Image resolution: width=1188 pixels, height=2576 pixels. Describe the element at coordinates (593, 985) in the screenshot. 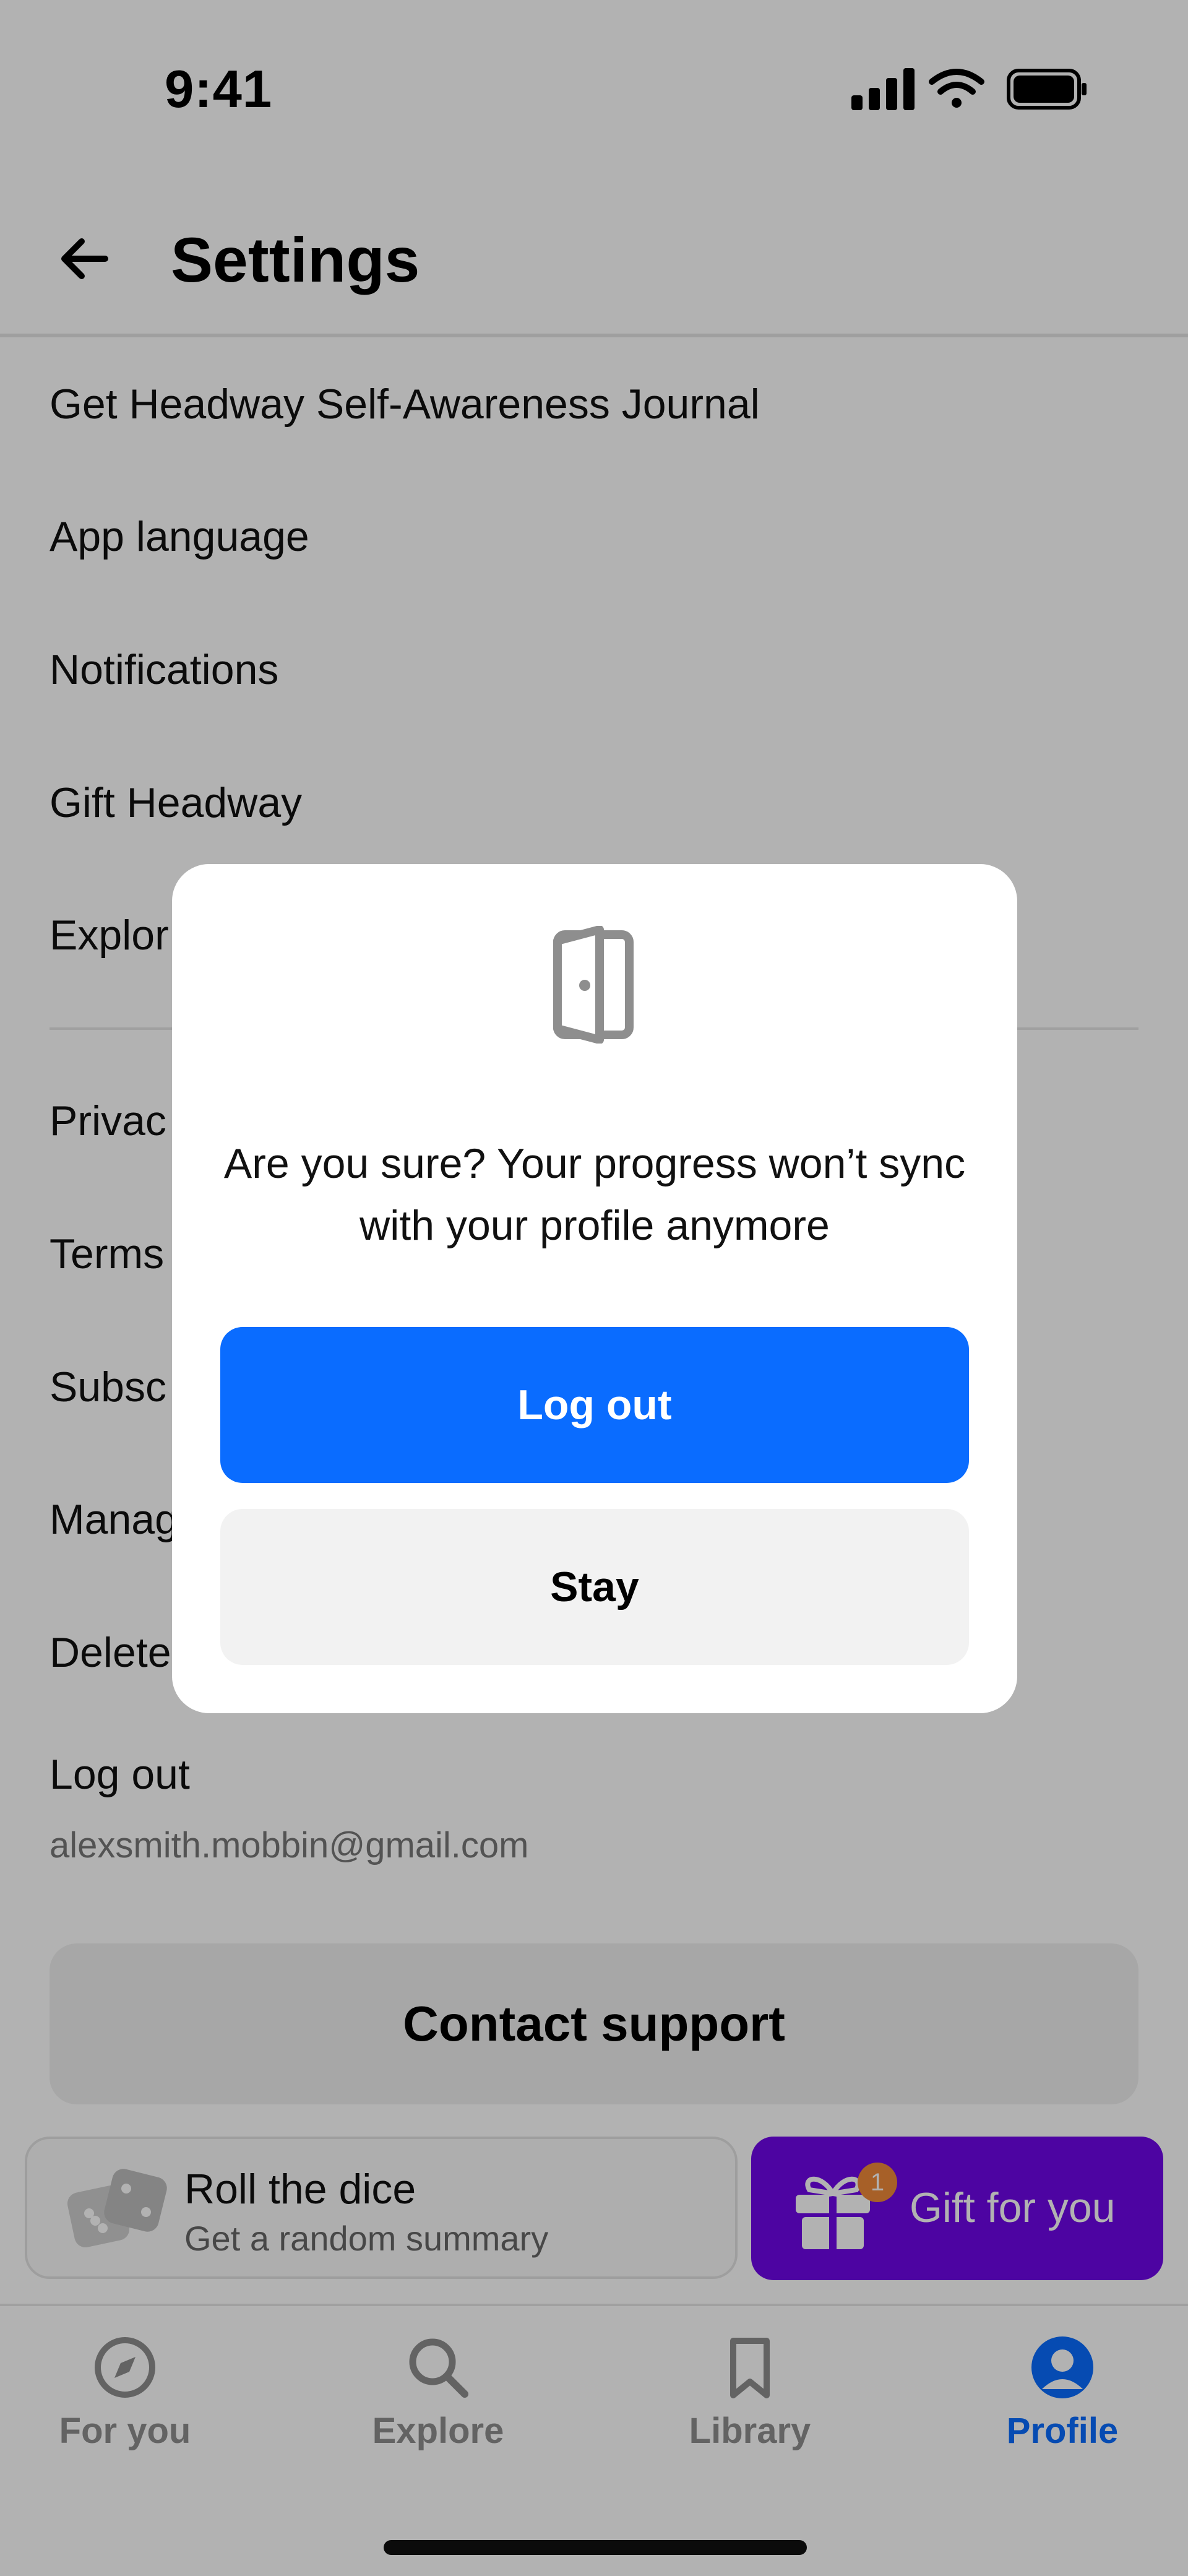

I see `door-icon` at that location.